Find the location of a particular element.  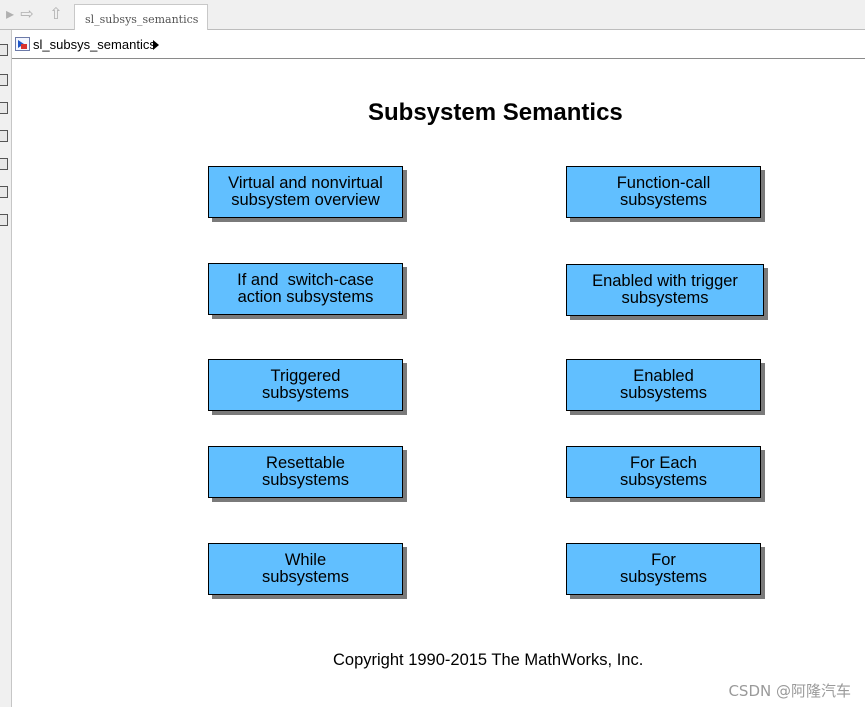

block-for-subsystems: For subsystems is located at coordinates (663, 569).